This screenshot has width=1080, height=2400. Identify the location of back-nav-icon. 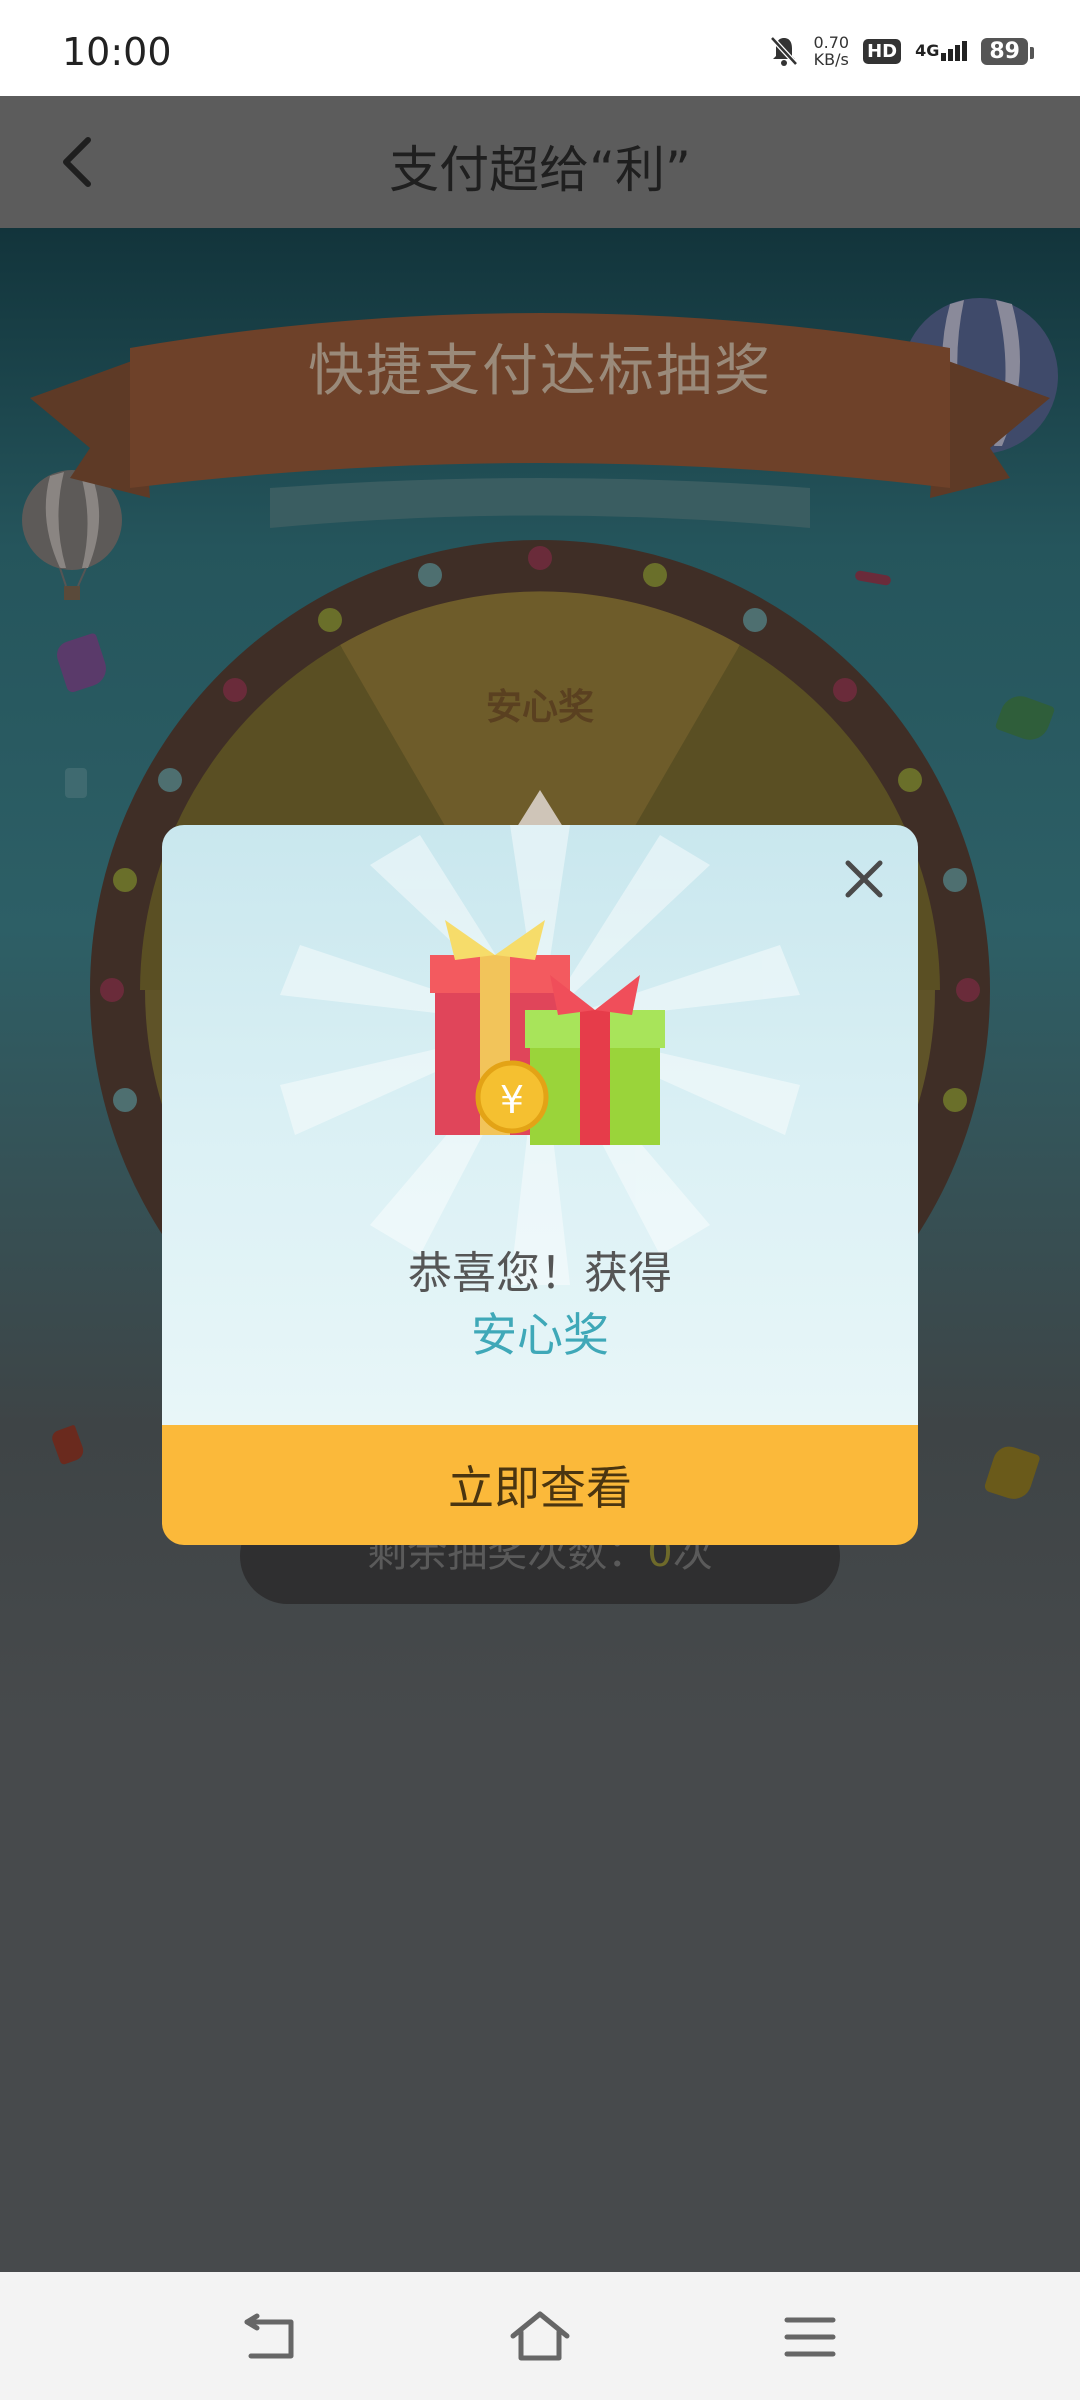
(270, 2337).